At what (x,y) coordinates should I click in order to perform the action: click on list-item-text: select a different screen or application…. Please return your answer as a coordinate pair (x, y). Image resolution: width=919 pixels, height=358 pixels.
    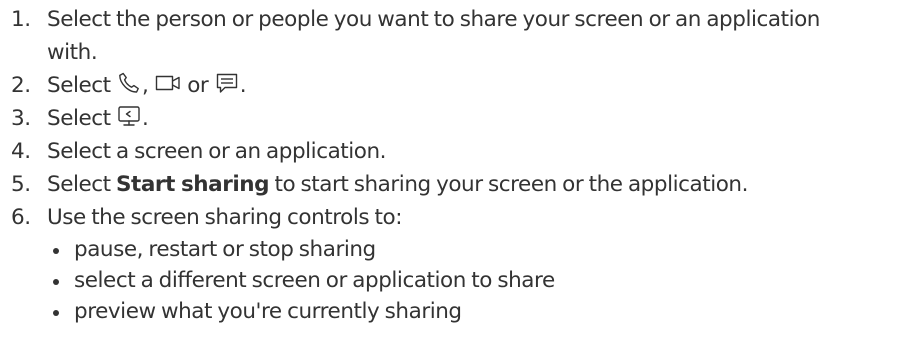
    Looking at the image, I should click on (314, 280).